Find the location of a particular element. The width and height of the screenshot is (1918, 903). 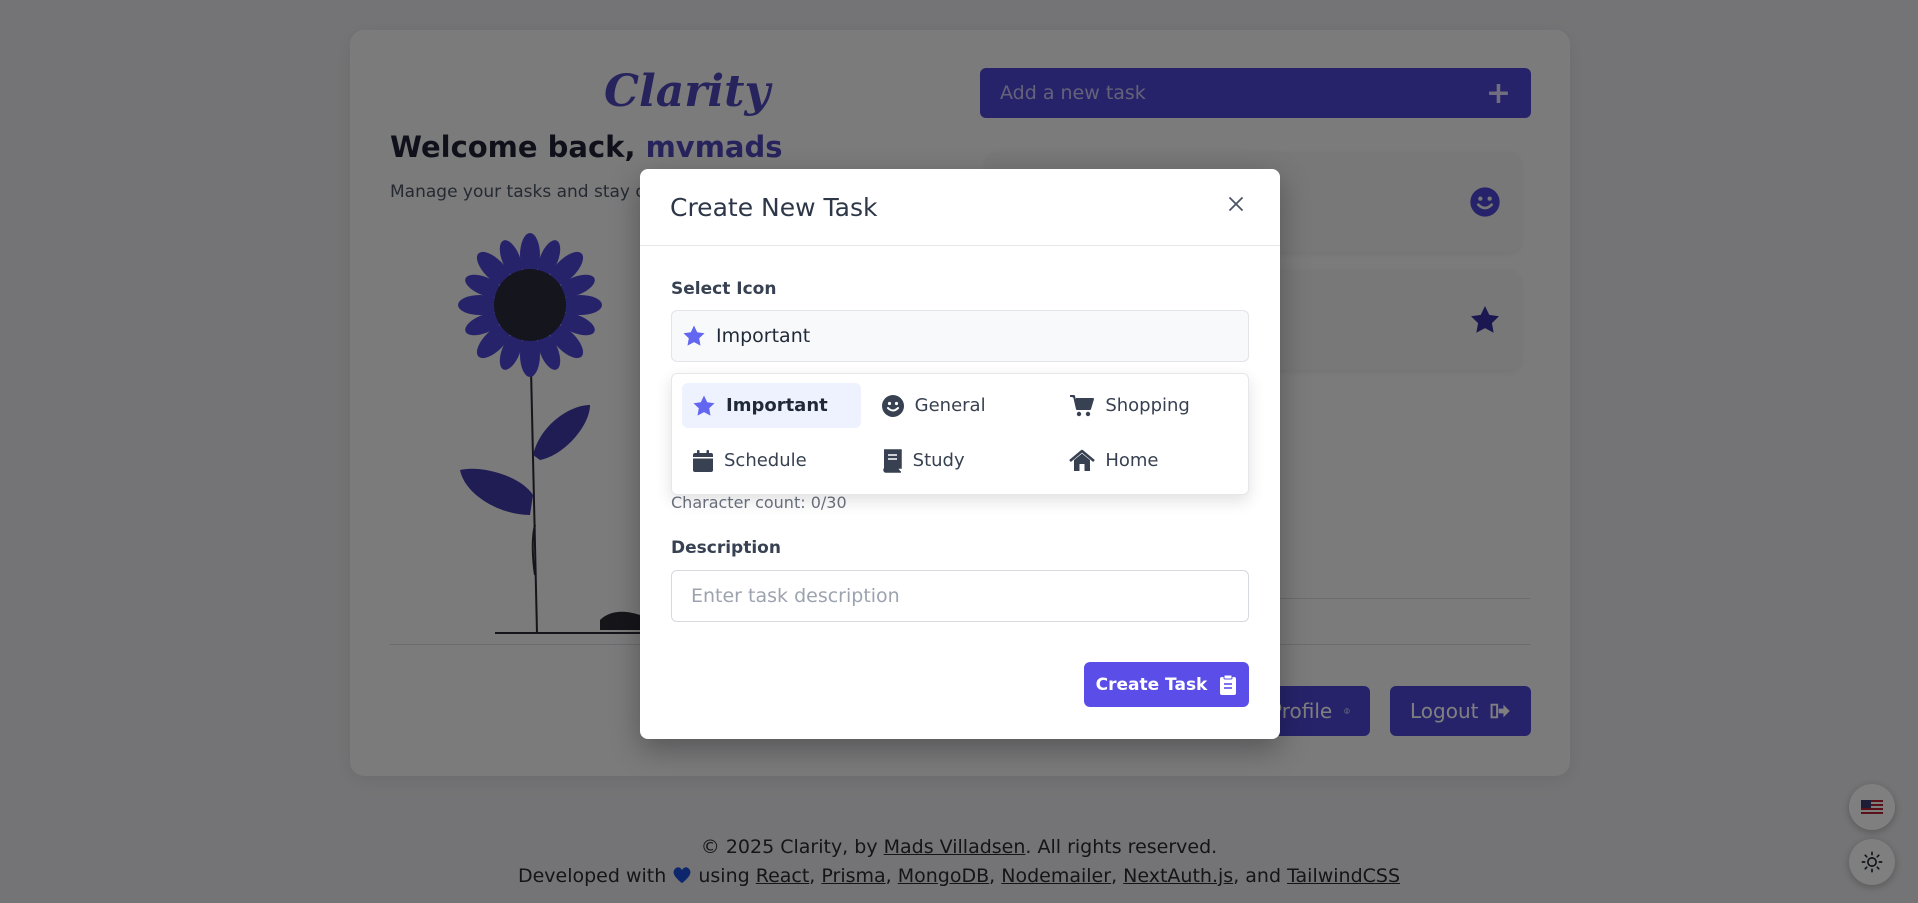

option-label: Schedule is located at coordinates (765, 460).